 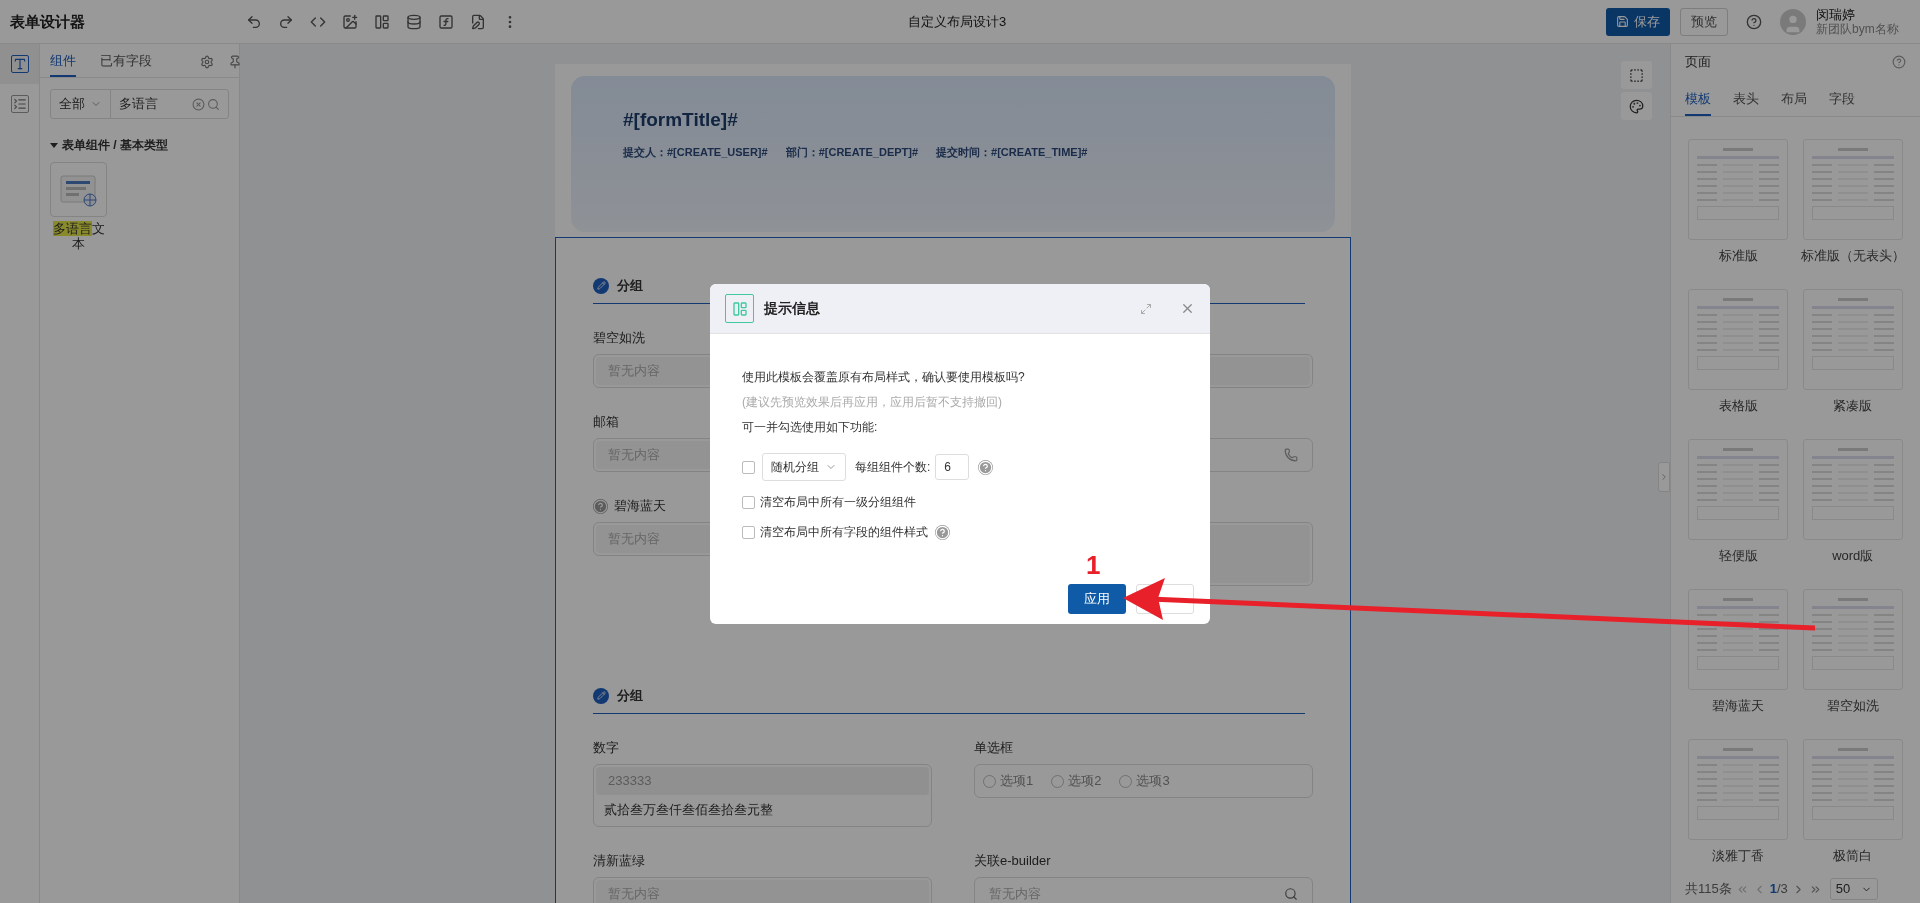 I want to click on sidebar-tab, so click(x=19, y=64).